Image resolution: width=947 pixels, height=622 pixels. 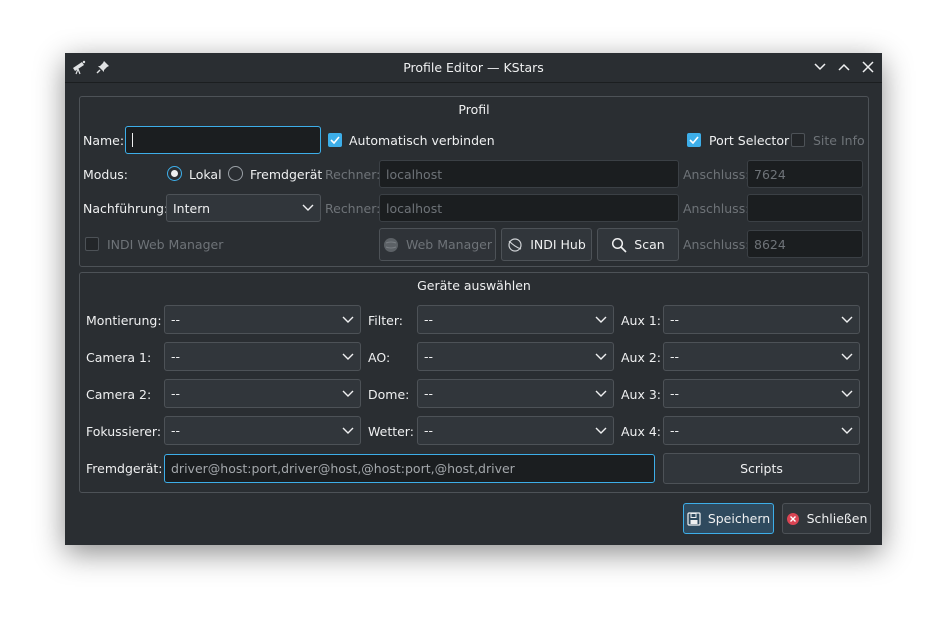 What do you see at coordinates (761, 356) in the screenshot?
I see `aux2-select: --` at bounding box center [761, 356].